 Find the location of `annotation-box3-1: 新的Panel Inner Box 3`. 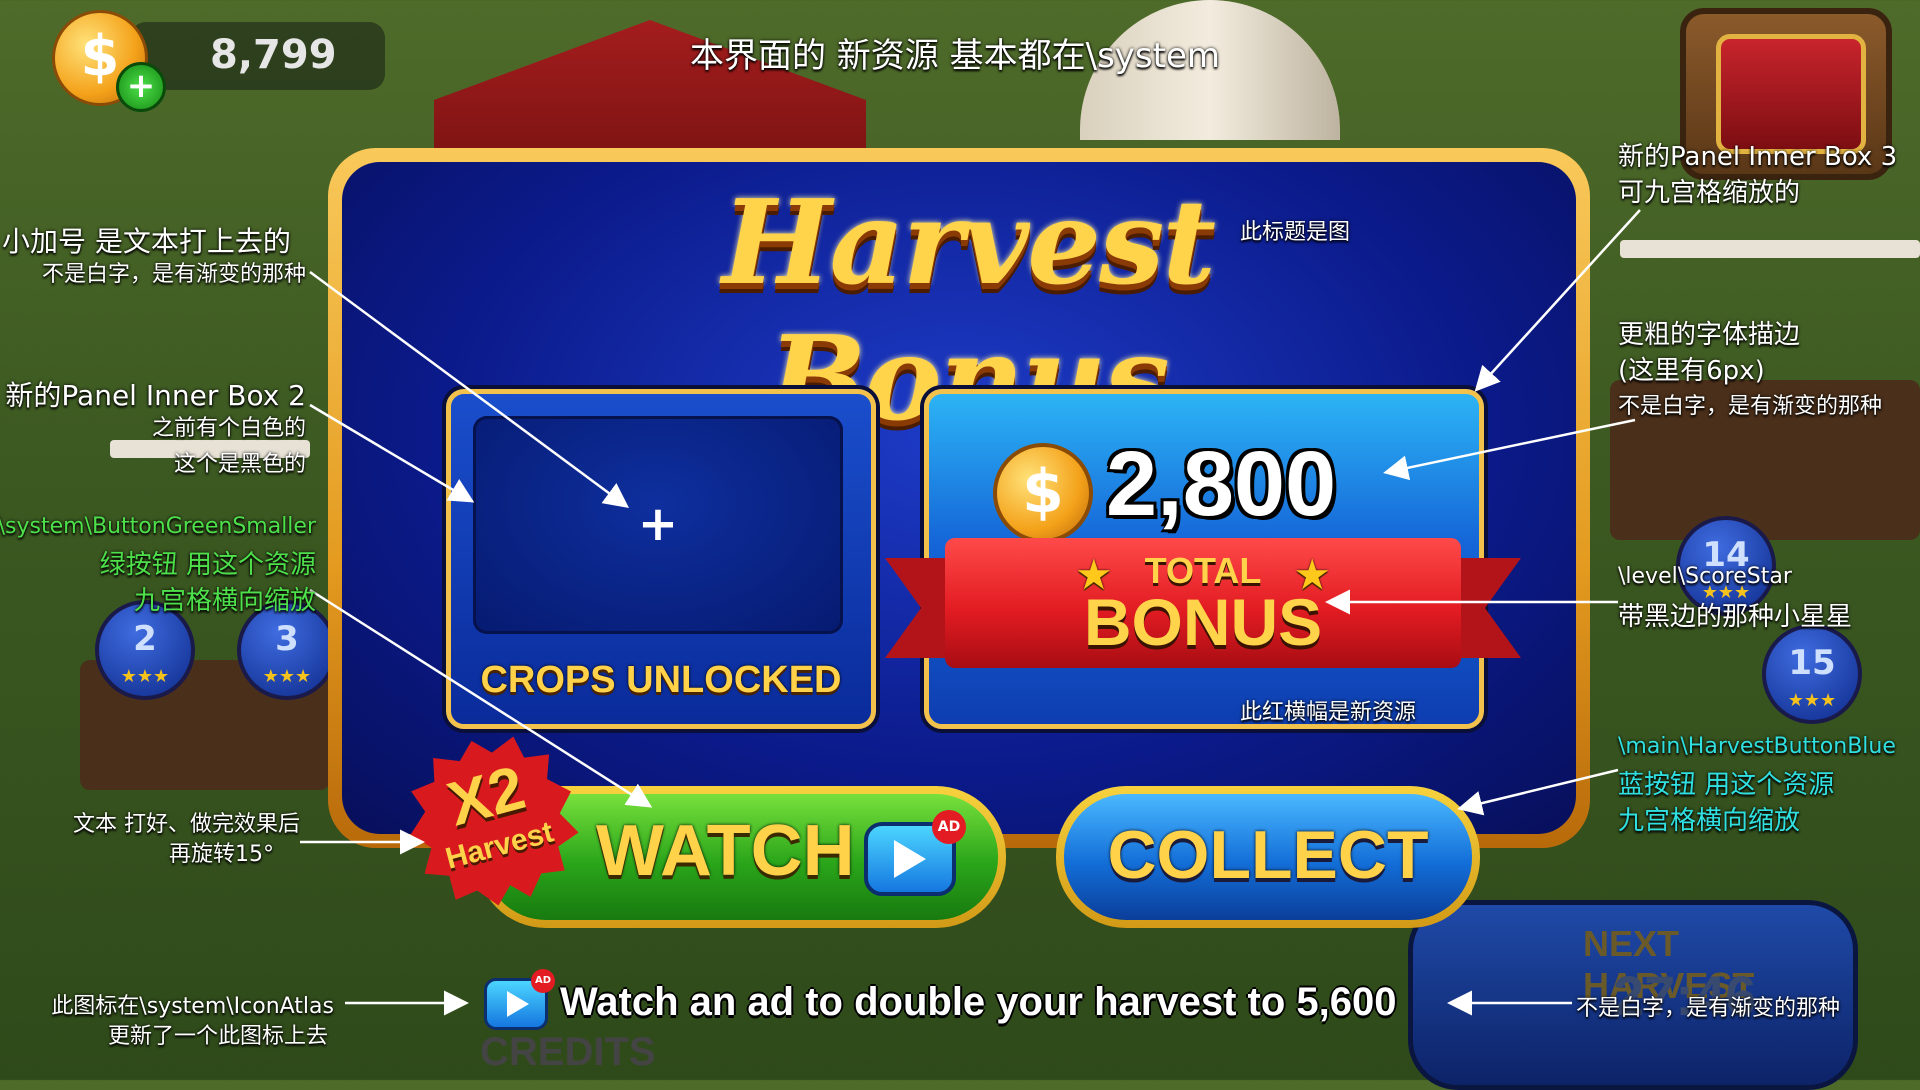

annotation-box3-1: 新的Panel Inner Box 3 is located at coordinates (1758, 157).